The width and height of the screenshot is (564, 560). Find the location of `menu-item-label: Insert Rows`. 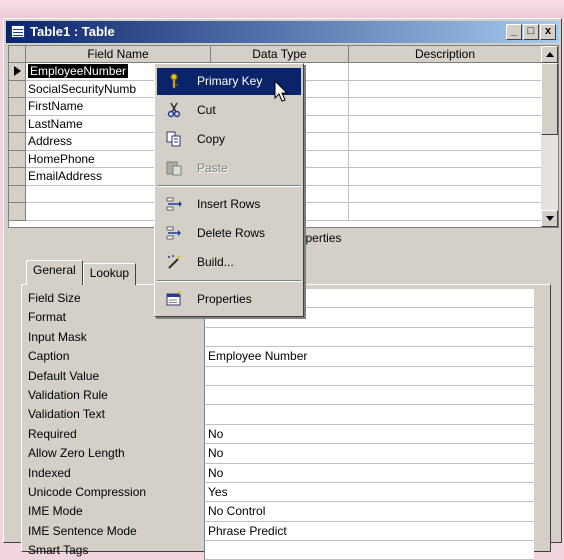

menu-item-label: Insert Rows is located at coordinates (229, 204).